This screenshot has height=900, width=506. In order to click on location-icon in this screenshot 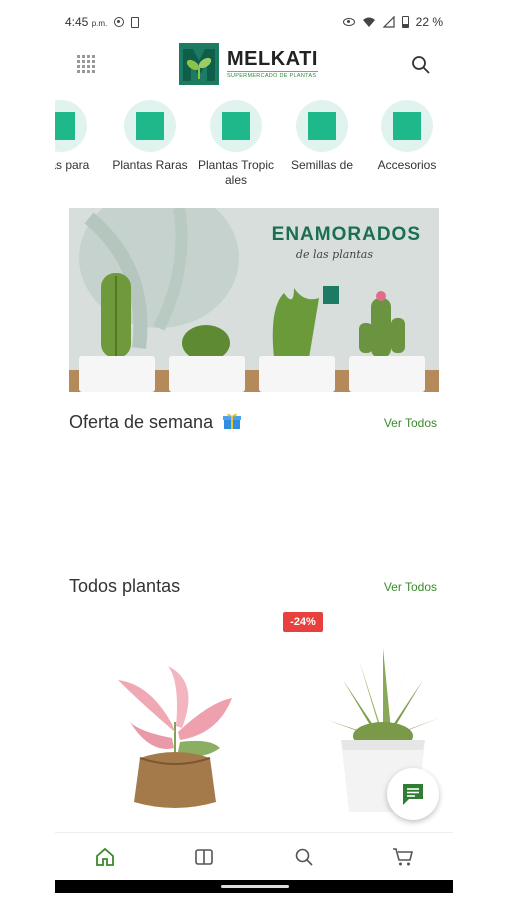, I will do `click(119, 22)`.